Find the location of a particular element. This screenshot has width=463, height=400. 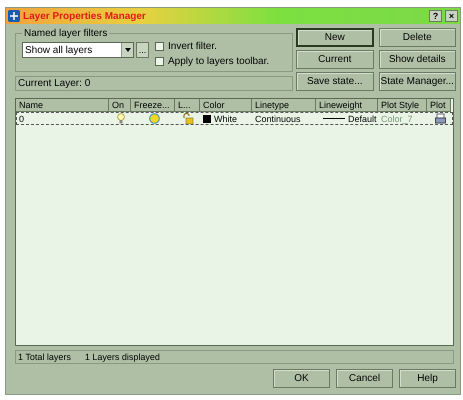

current-layer-label: Current Layer: 0 is located at coordinates (154, 83).